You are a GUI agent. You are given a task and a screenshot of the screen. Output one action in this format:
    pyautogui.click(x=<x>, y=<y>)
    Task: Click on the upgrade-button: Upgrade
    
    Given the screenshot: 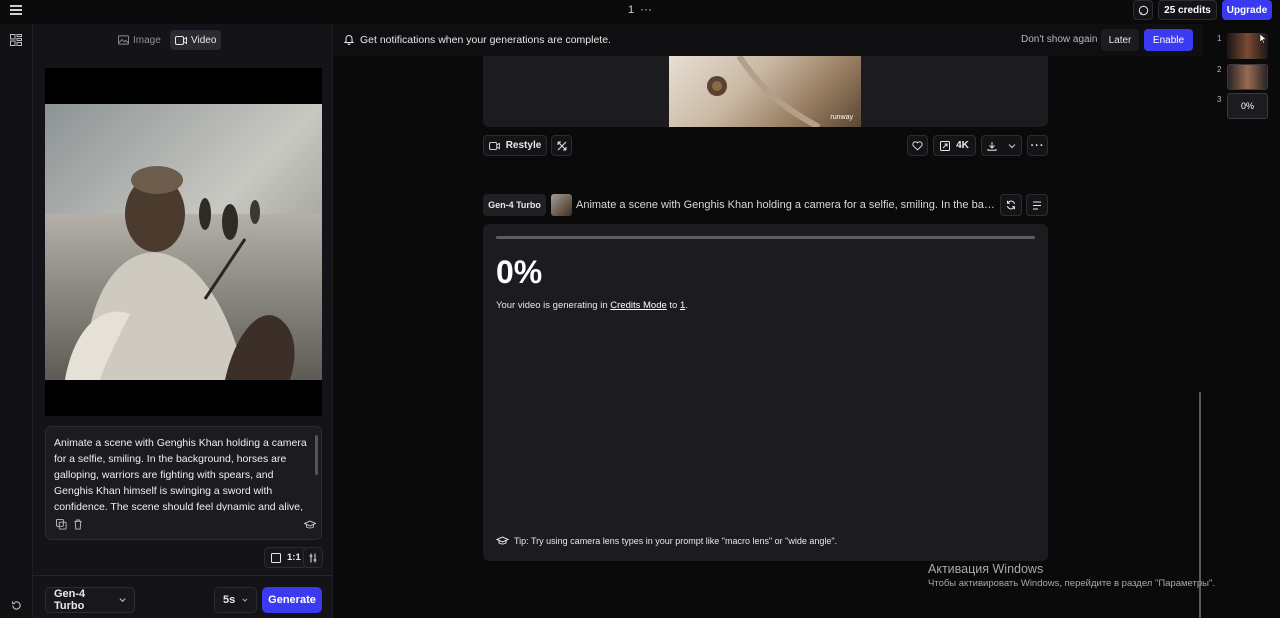 What is the action you would take?
    pyautogui.click(x=1247, y=10)
    